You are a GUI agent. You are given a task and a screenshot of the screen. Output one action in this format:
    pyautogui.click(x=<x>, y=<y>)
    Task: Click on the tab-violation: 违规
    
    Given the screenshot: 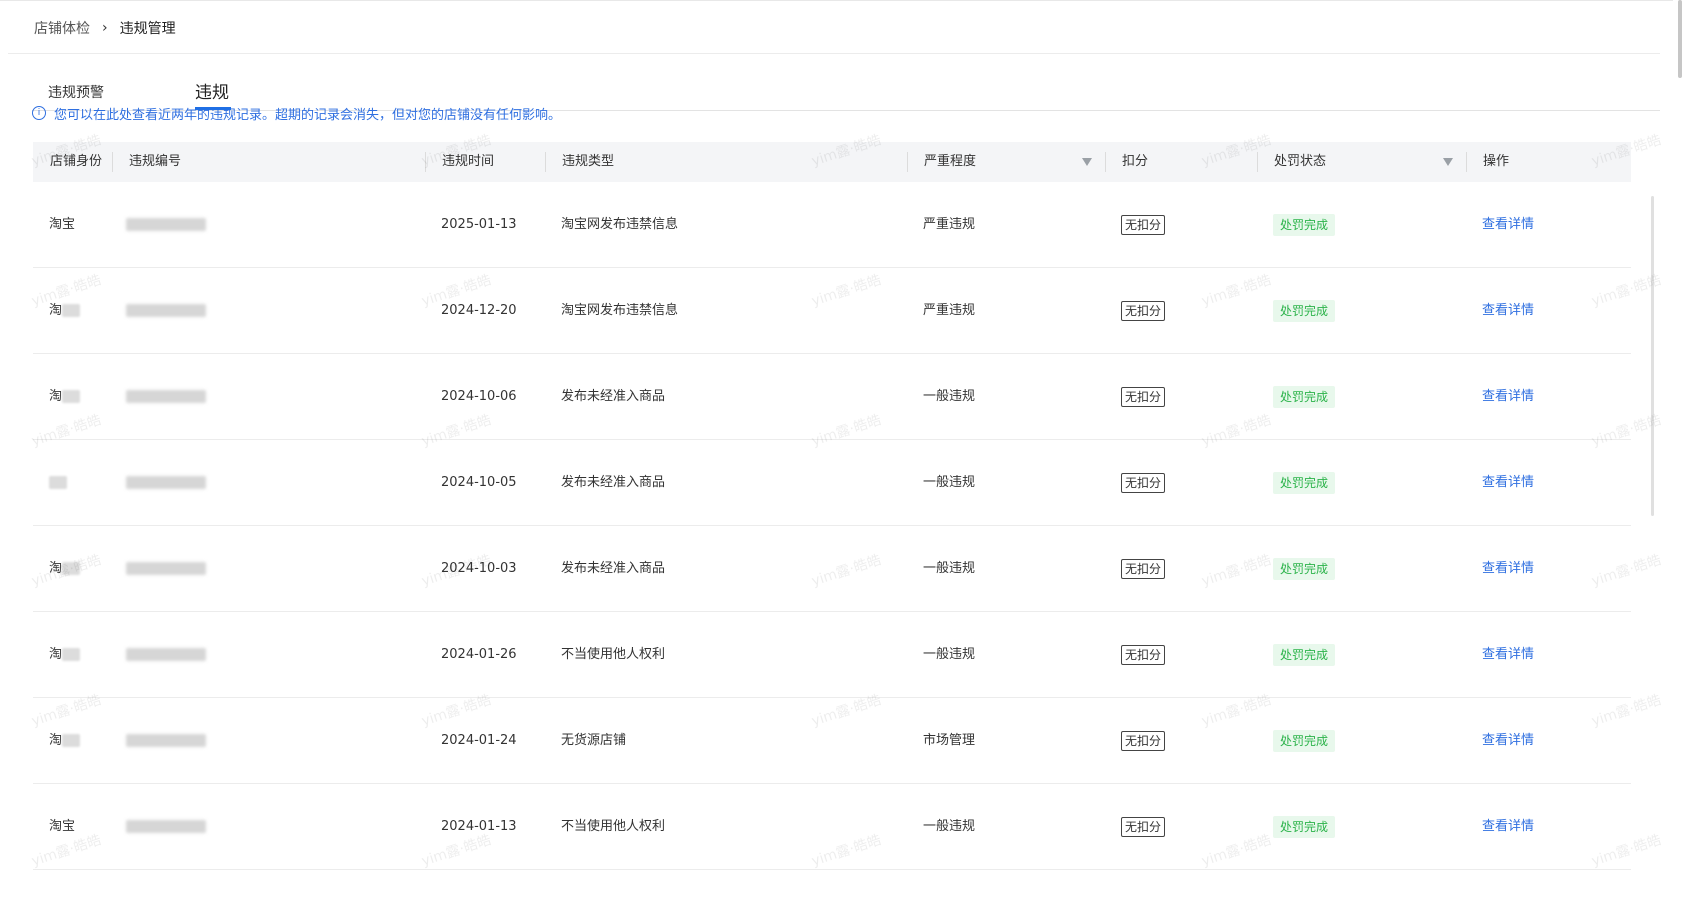 What is the action you would take?
    pyautogui.click(x=212, y=90)
    